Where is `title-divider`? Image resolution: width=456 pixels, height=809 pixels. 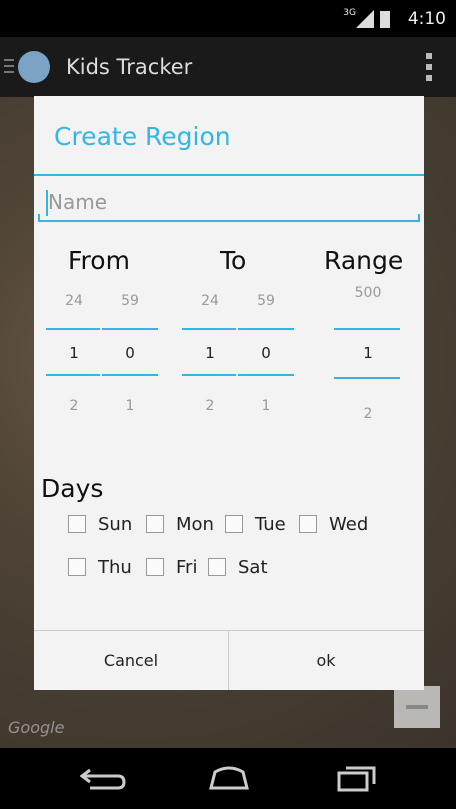 title-divider is located at coordinates (229, 175).